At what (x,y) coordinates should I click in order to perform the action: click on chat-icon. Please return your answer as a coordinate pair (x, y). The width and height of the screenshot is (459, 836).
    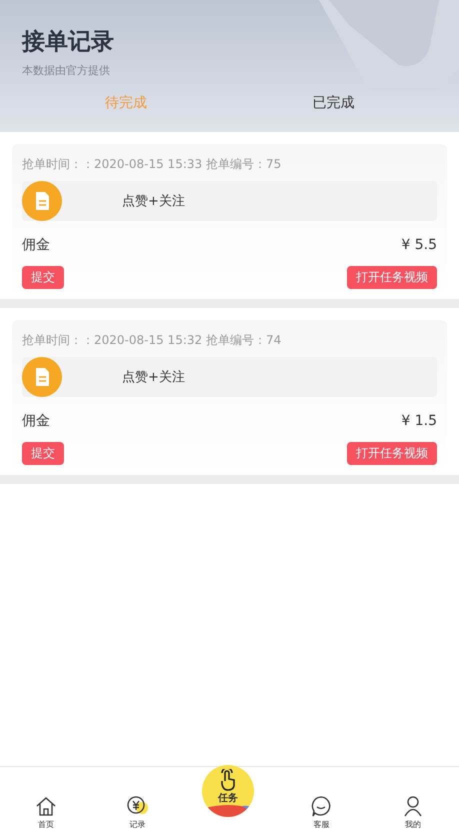
    Looking at the image, I should click on (321, 806).